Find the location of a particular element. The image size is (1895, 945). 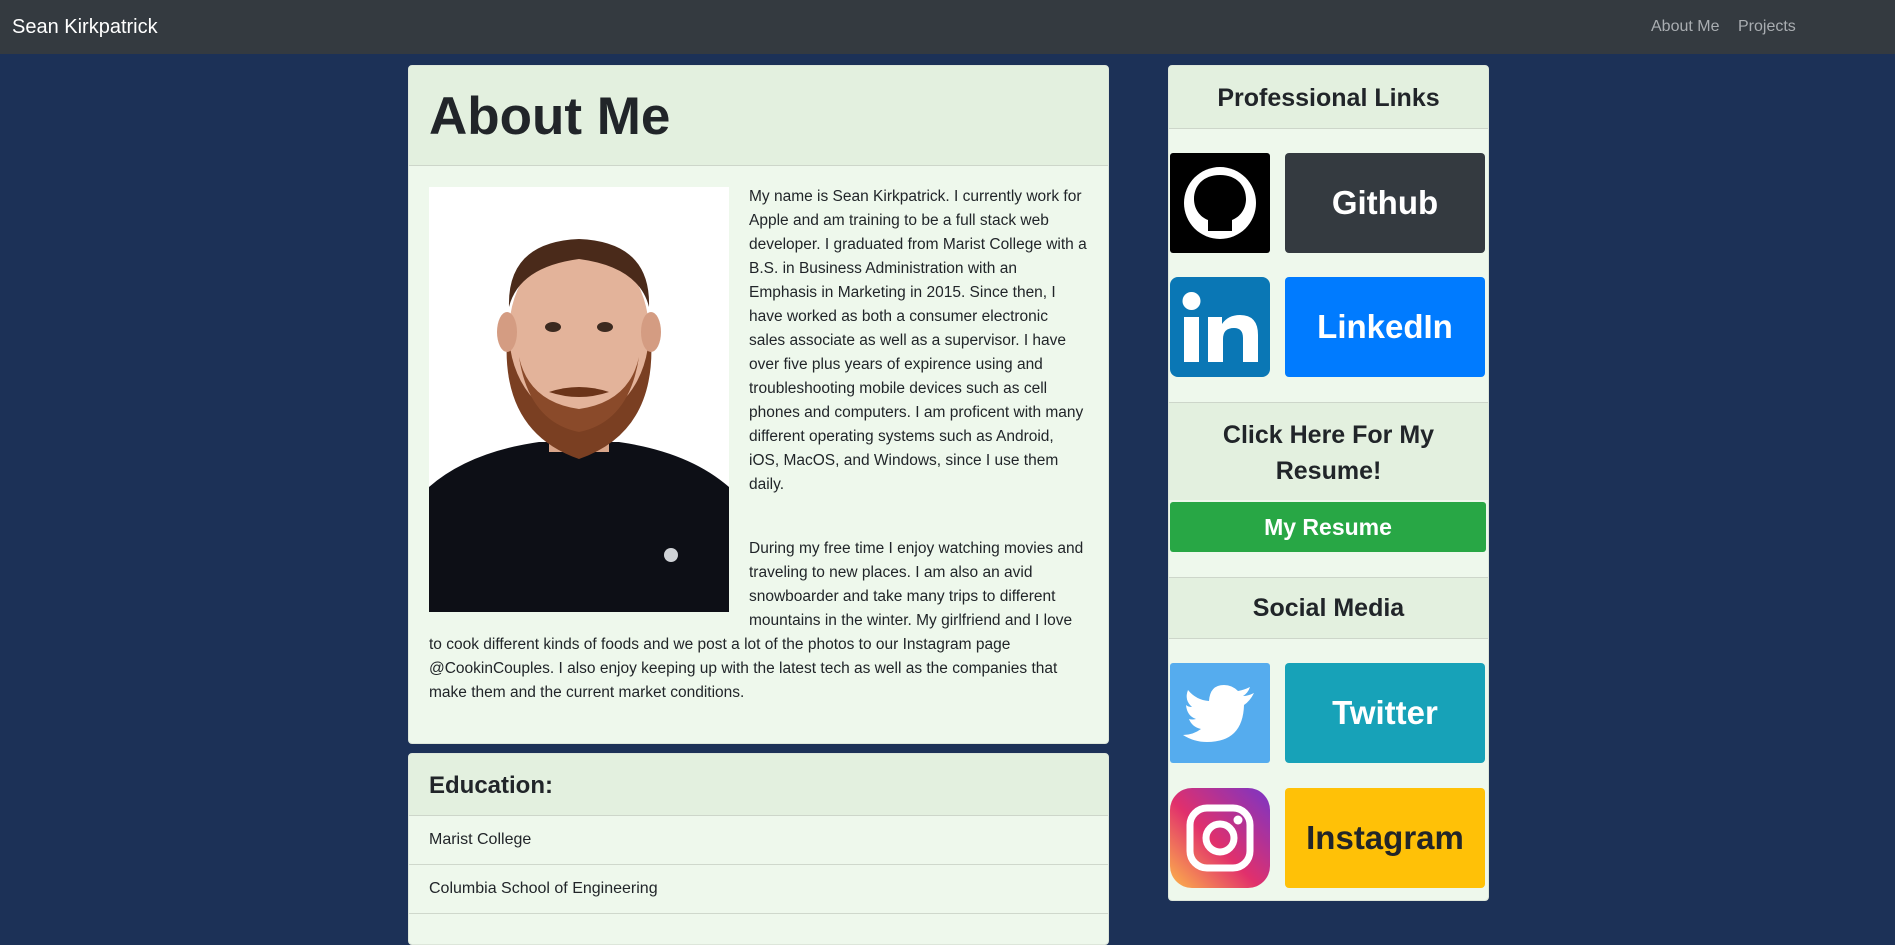

github-icon is located at coordinates (1220, 203).